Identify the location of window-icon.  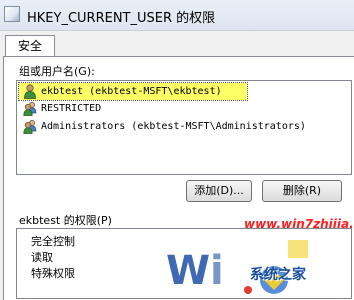
(12, 14).